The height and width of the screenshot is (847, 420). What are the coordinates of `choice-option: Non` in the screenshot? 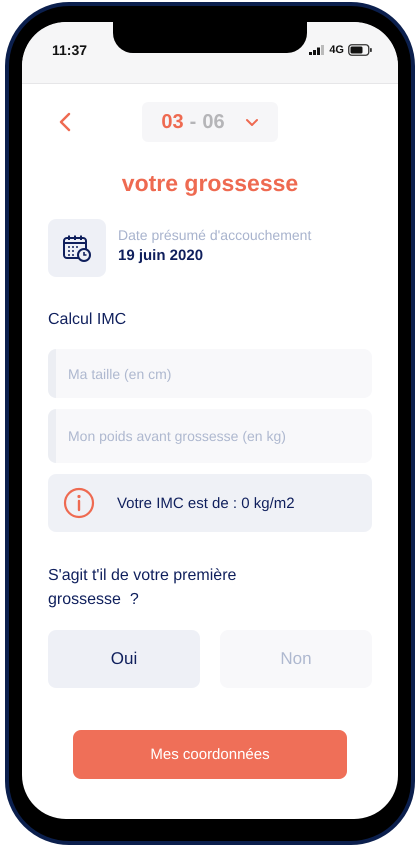 It's located at (296, 659).